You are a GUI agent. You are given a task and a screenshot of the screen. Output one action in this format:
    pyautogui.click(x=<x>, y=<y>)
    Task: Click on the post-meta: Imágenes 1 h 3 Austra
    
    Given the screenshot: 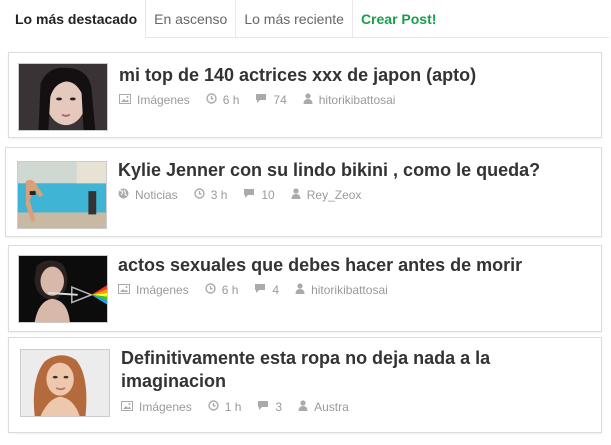 What is the action you would take?
    pyautogui.click(x=243, y=407)
    